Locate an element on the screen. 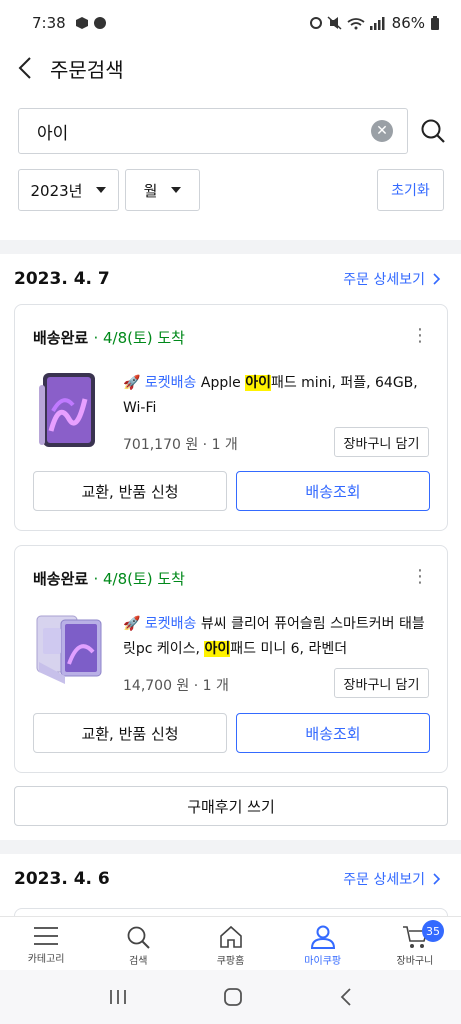 The width and height of the screenshot is (461, 1024). tab-search: 검색 is located at coordinates (138, 943).